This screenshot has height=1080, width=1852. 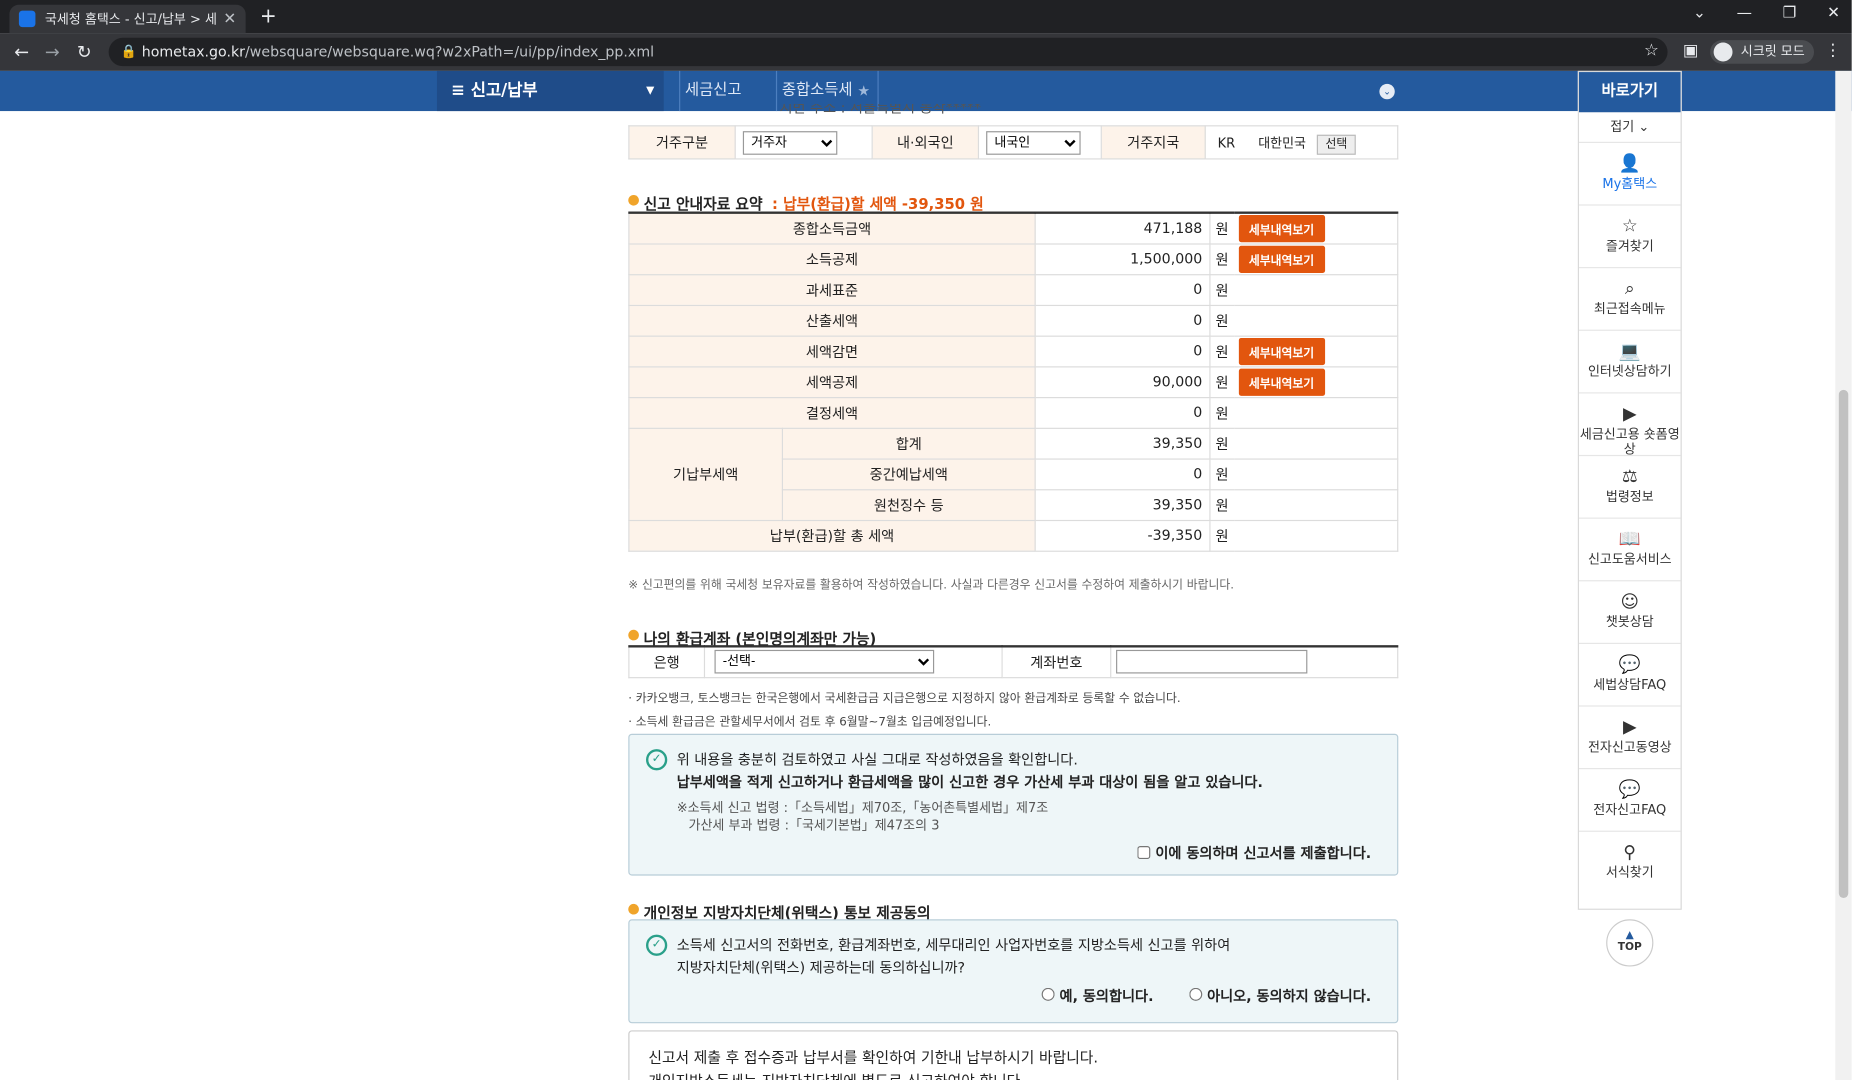 What do you see at coordinates (1744, 14) in the screenshot?
I see `minimize-icon: —` at bounding box center [1744, 14].